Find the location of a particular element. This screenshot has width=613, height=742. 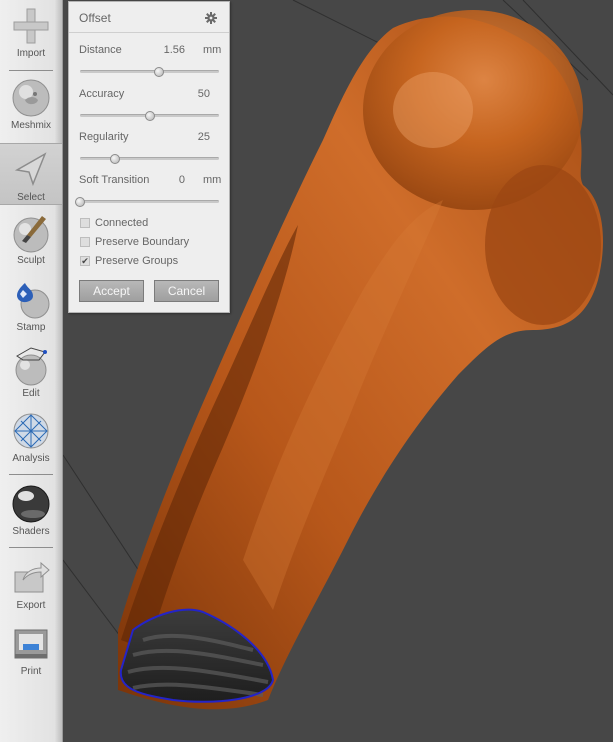

accuracy-slider-handle is located at coordinates (149, 116).